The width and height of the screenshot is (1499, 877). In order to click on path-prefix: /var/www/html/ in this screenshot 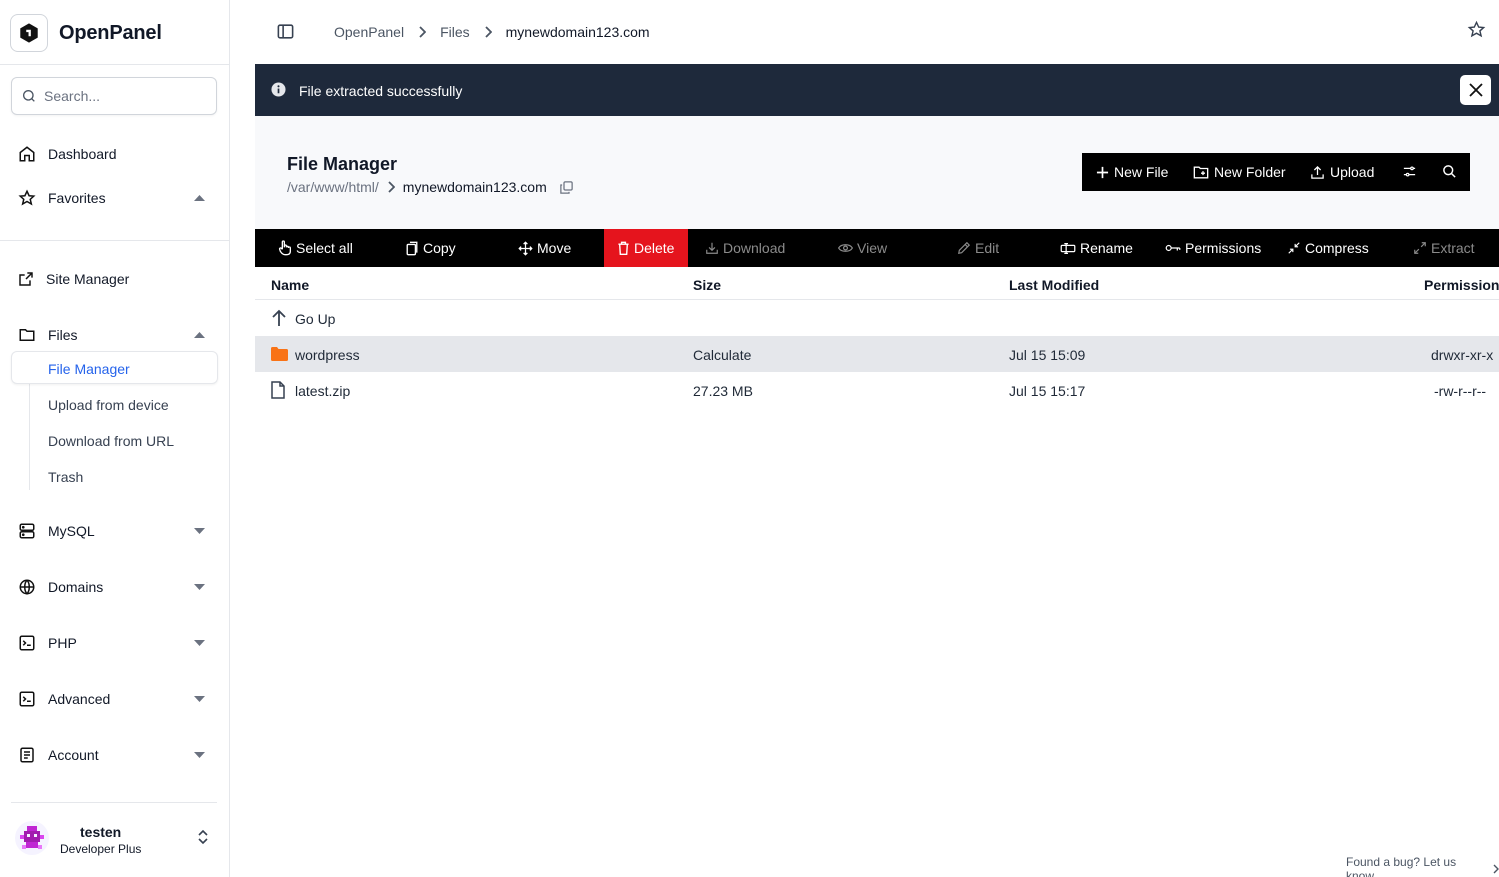, I will do `click(333, 187)`.